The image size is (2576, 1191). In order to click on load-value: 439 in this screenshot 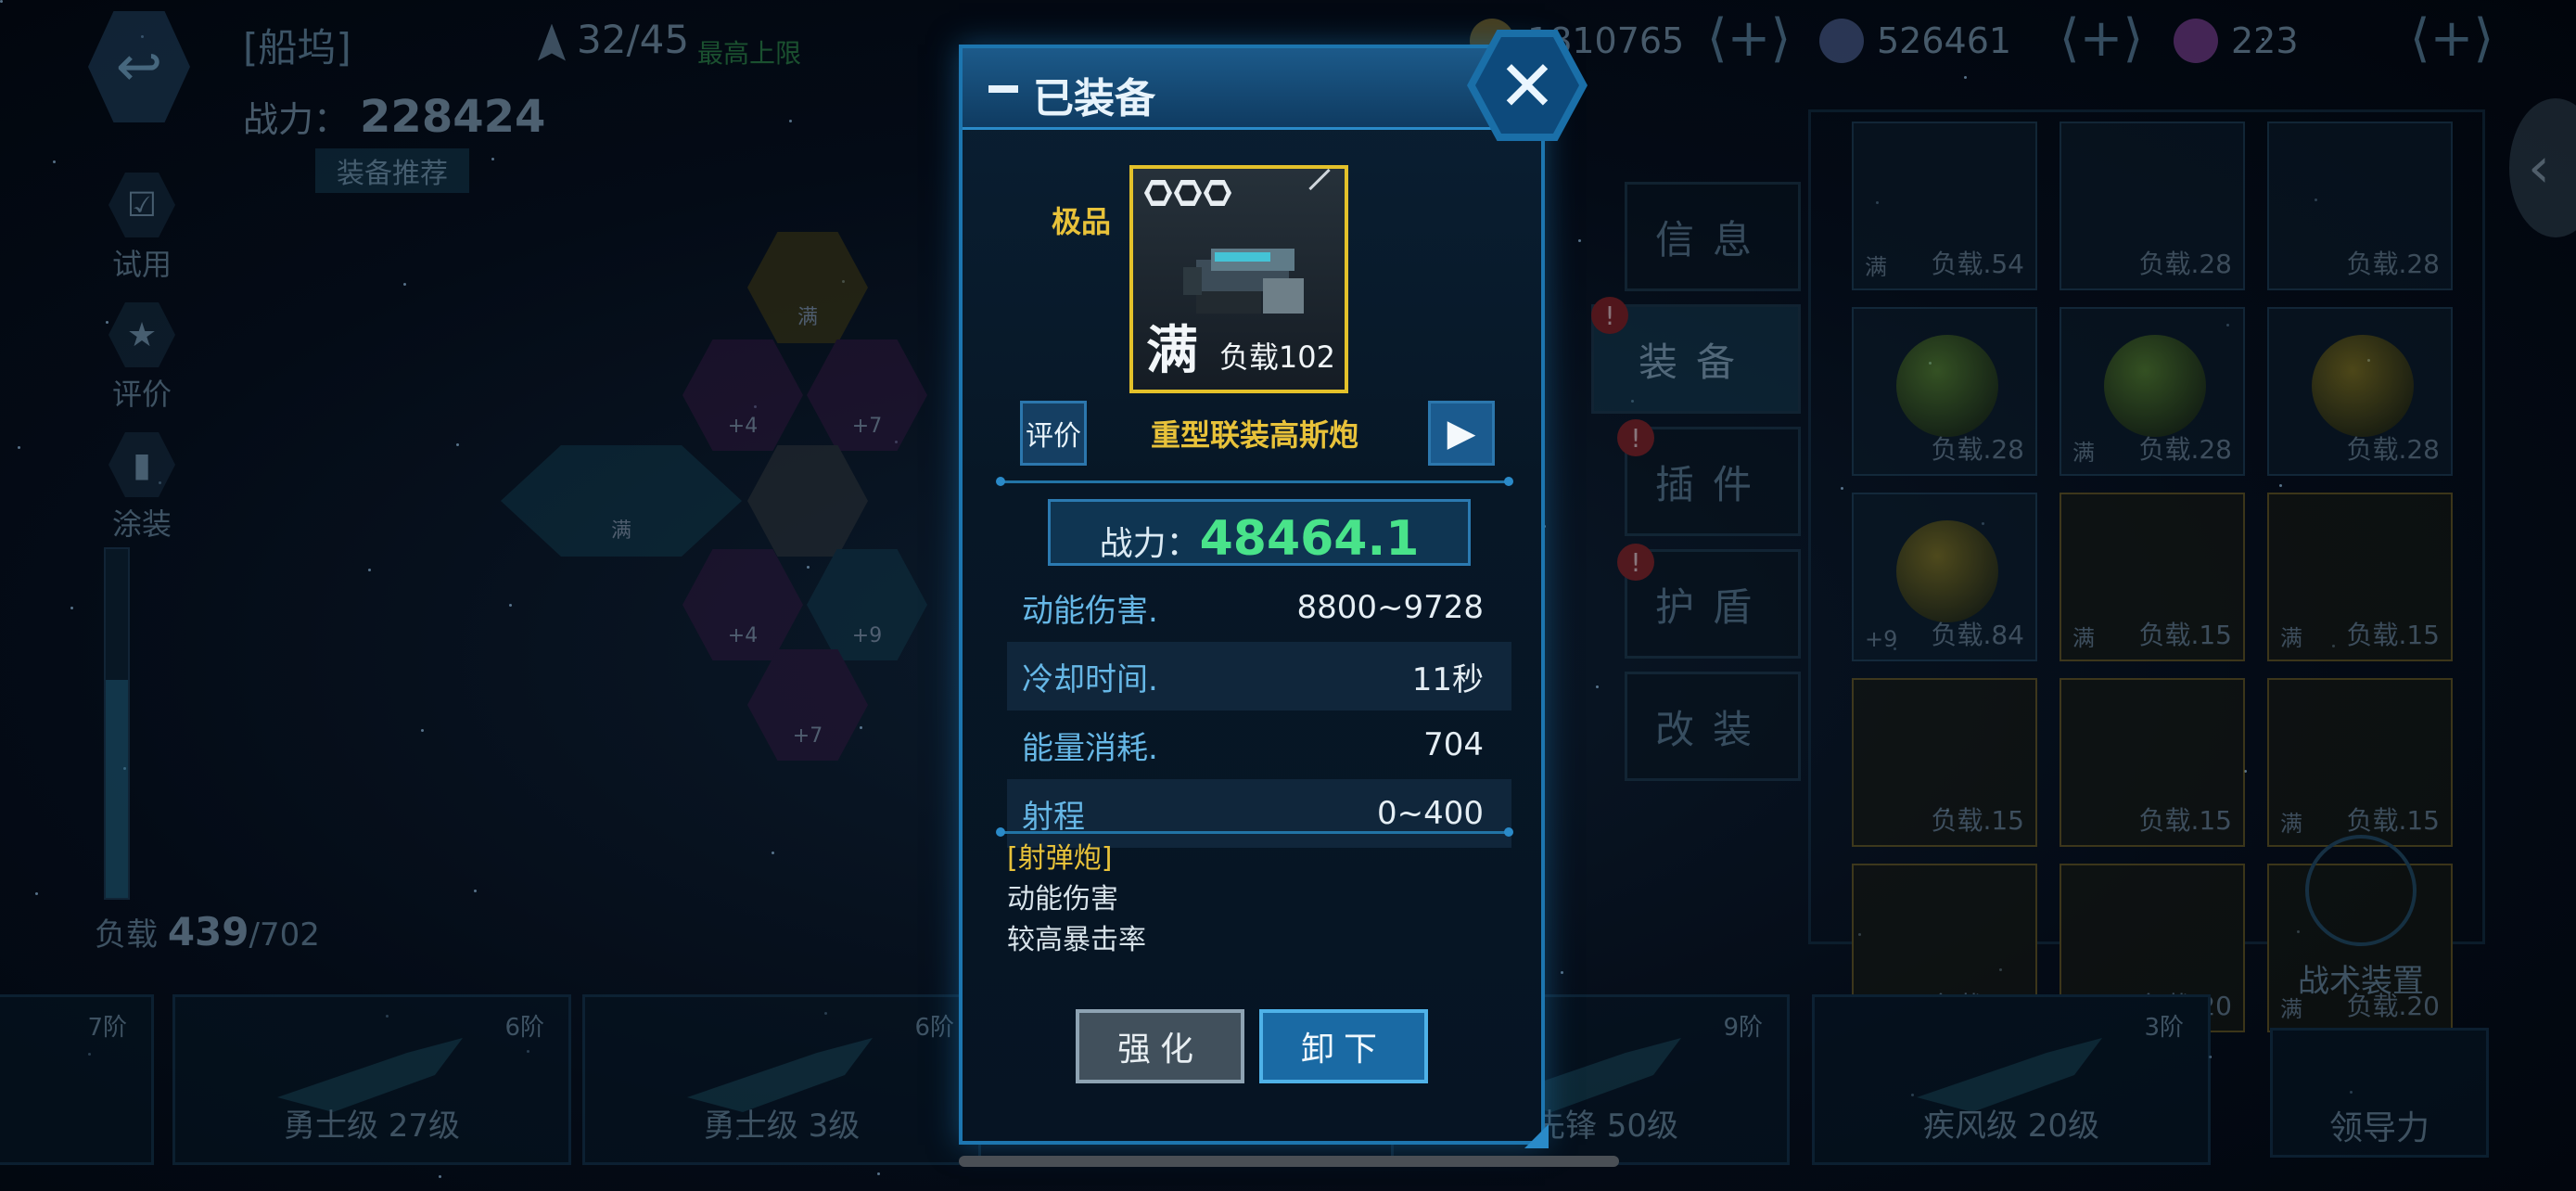, I will do `click(208, 931)`.